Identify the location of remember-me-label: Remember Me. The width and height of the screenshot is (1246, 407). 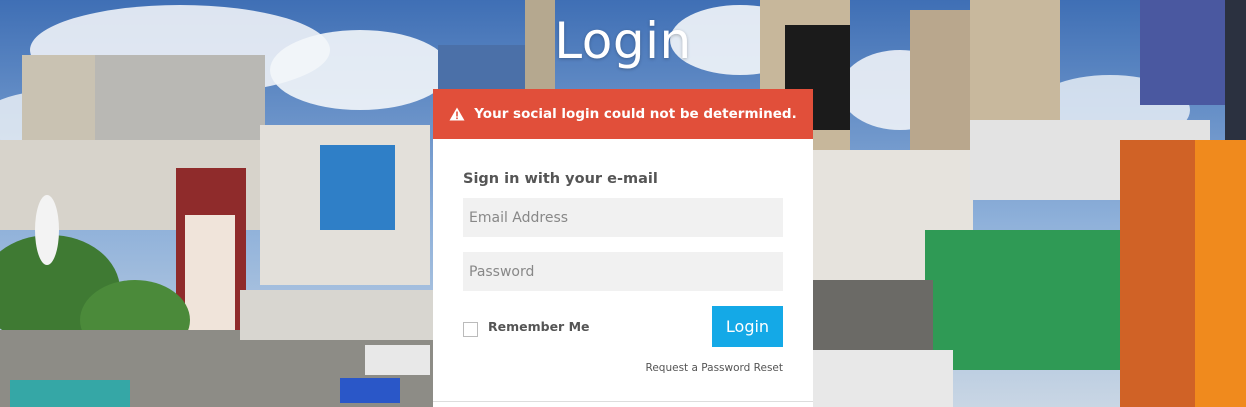
(539, 326).